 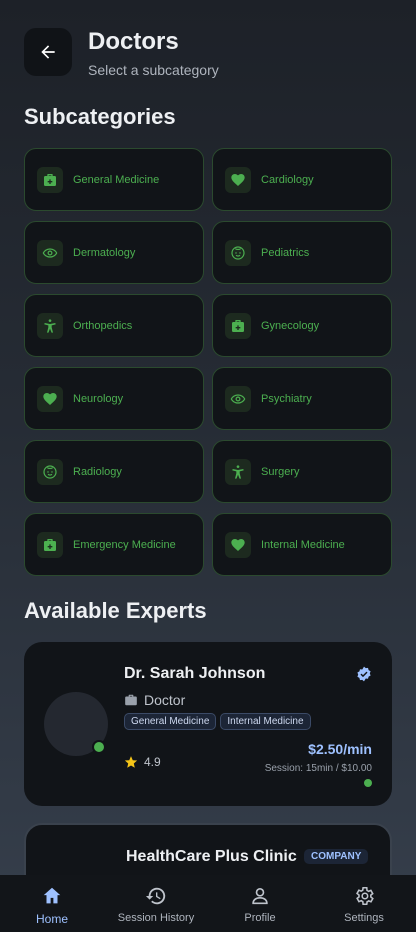 I want to click on star-icon, so click(x=131, y=762).